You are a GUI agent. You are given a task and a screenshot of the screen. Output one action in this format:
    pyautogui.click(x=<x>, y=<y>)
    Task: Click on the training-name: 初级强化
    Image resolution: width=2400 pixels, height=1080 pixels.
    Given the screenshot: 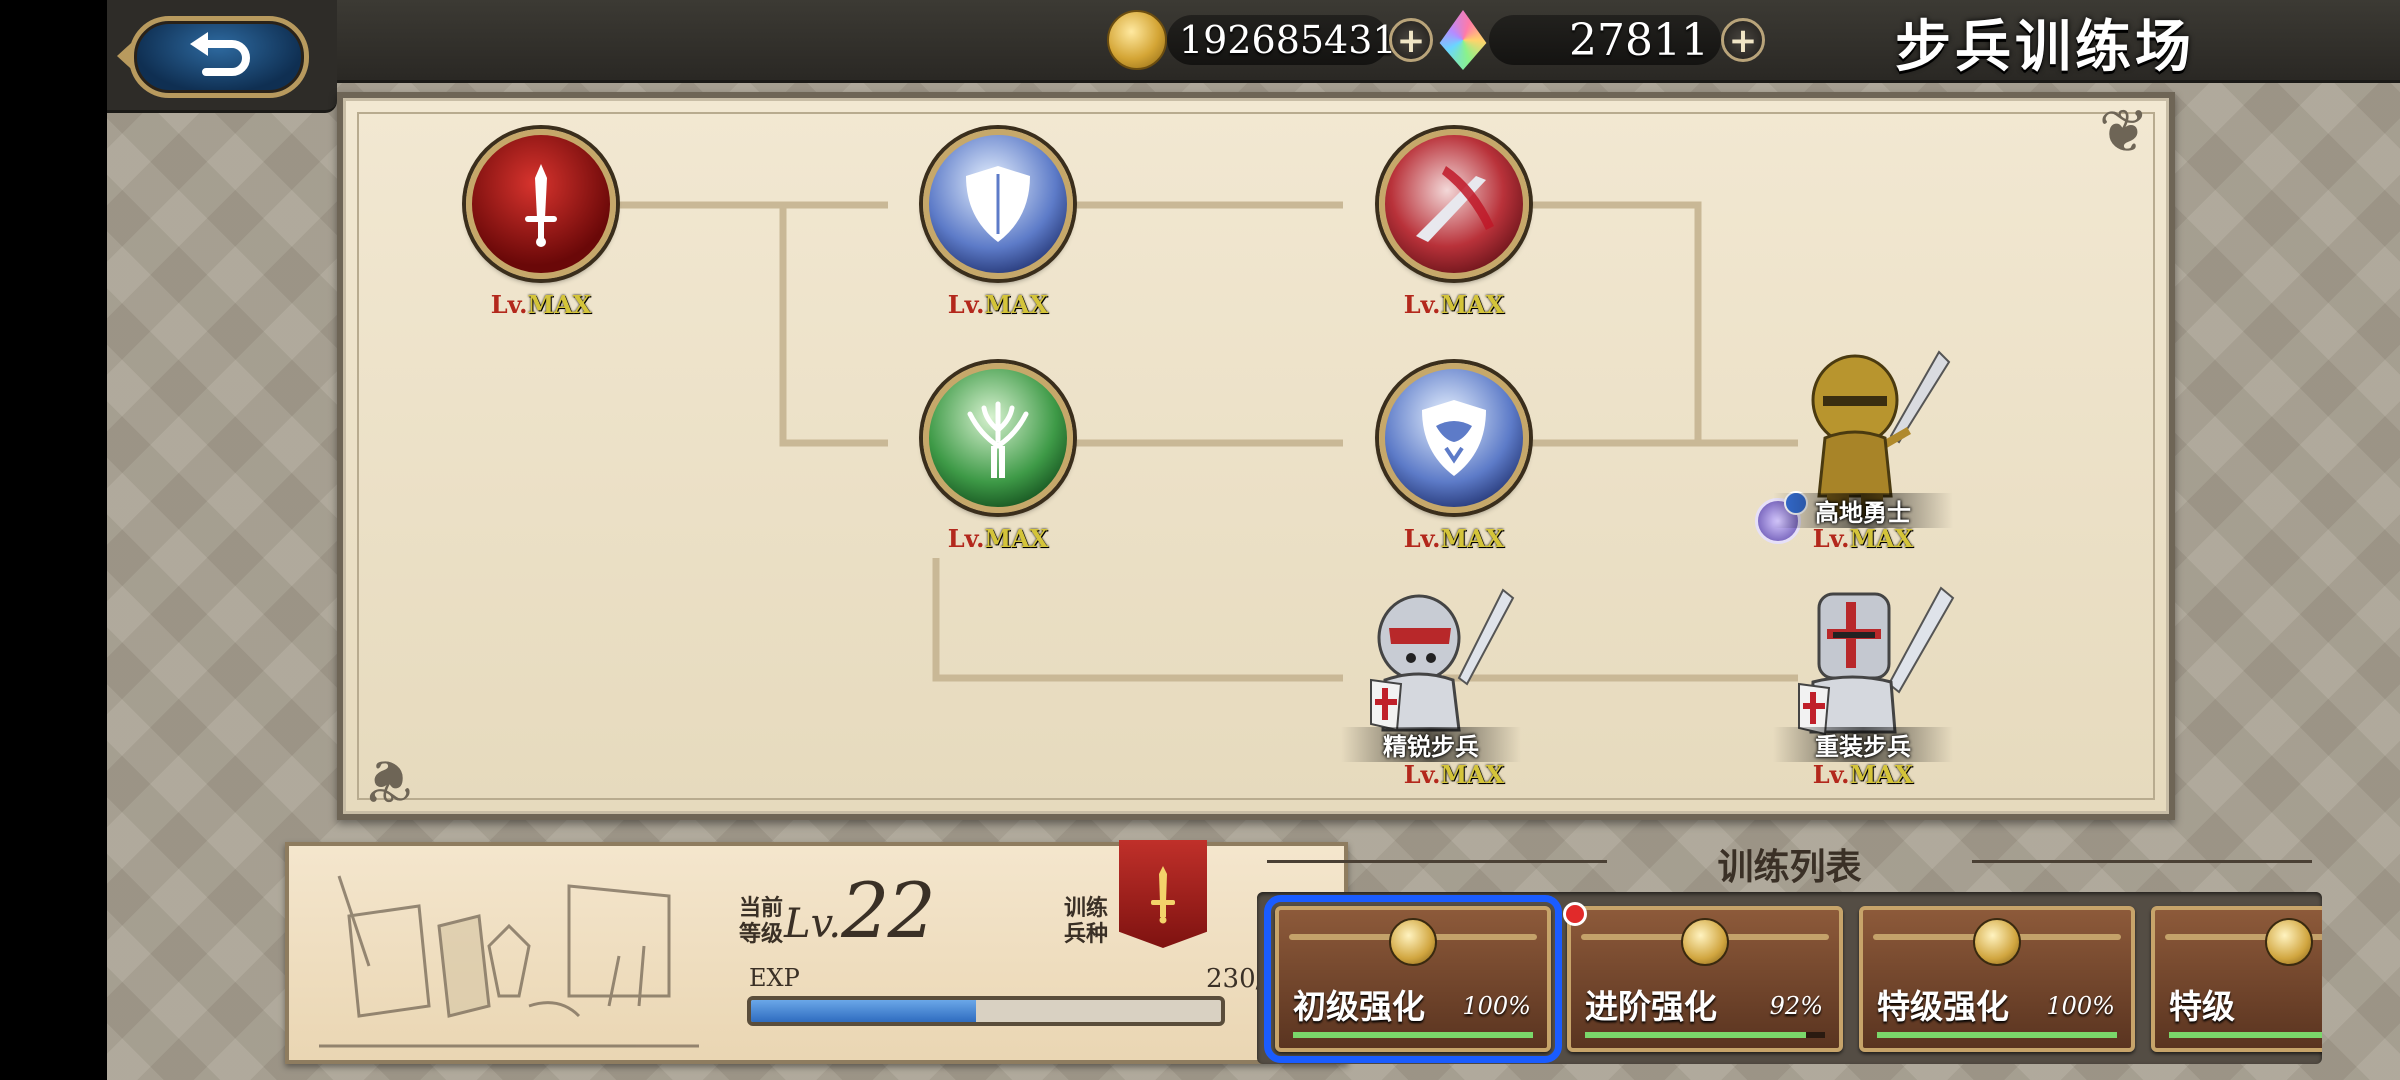 What is the action you would take?
    pyautogui.click(x=1359, y=1006)
    